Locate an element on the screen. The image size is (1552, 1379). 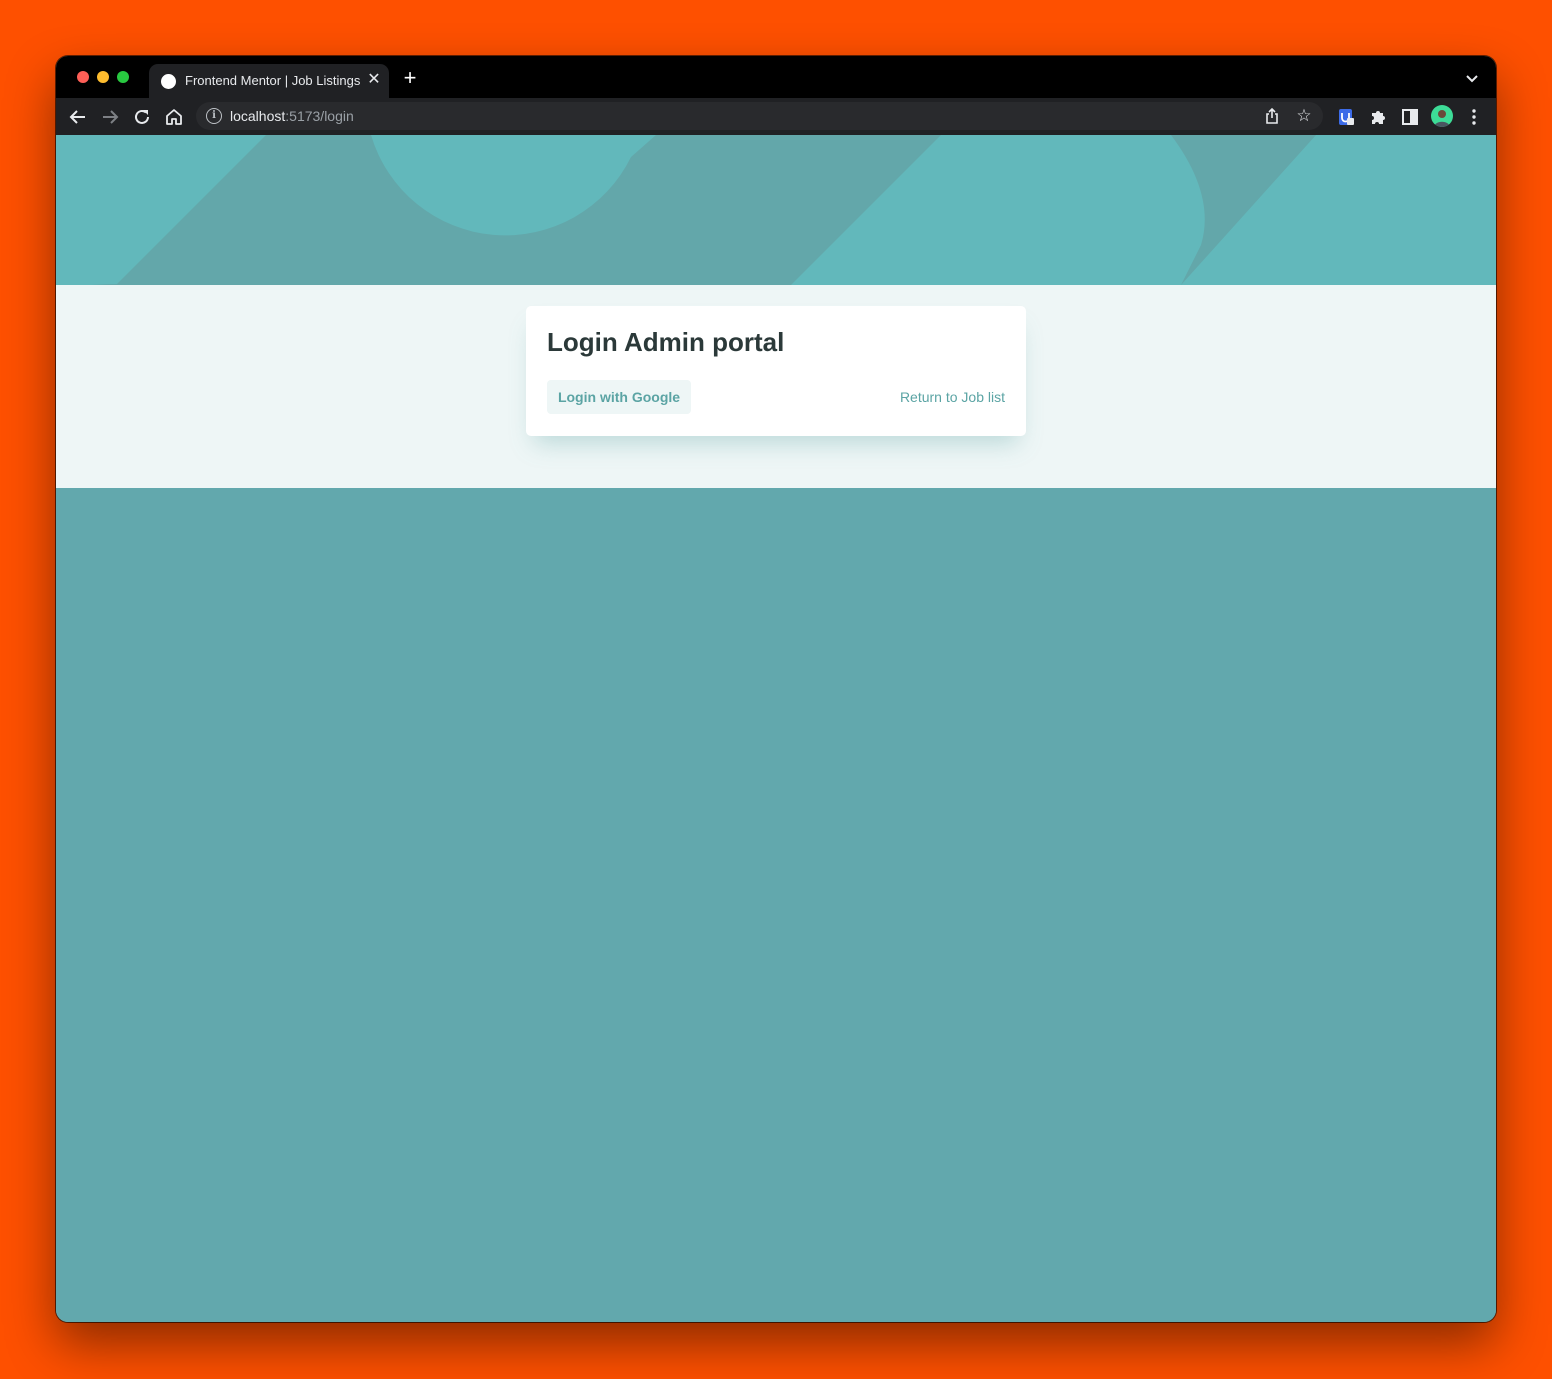
login-google-button: Login with Google is located at coordinates (619, 397).